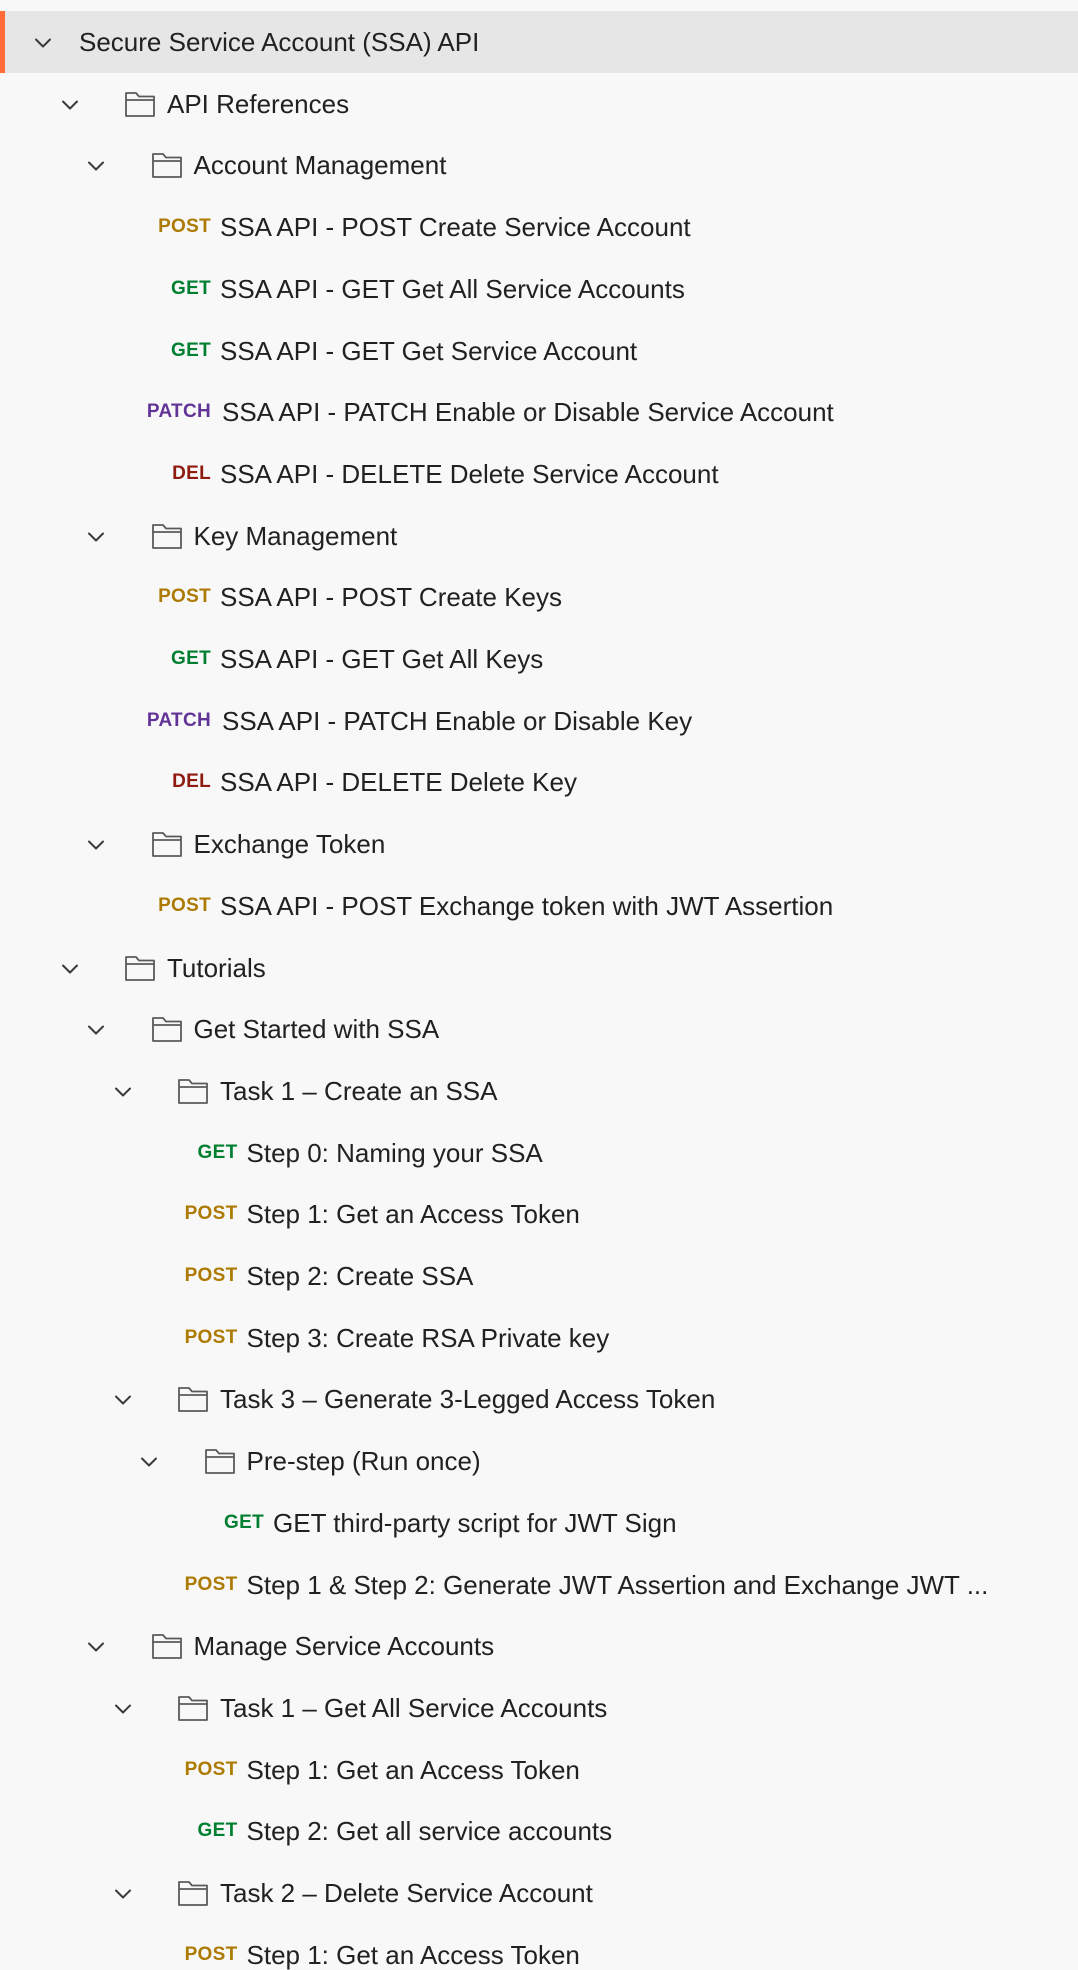 The width and height of the screenshot is (1078, 1970). What do you see at coordinates (360, 1276) in the screenshot?
I see `request-label: Step 2: Create SSA` at bounding box center [360, 1276].